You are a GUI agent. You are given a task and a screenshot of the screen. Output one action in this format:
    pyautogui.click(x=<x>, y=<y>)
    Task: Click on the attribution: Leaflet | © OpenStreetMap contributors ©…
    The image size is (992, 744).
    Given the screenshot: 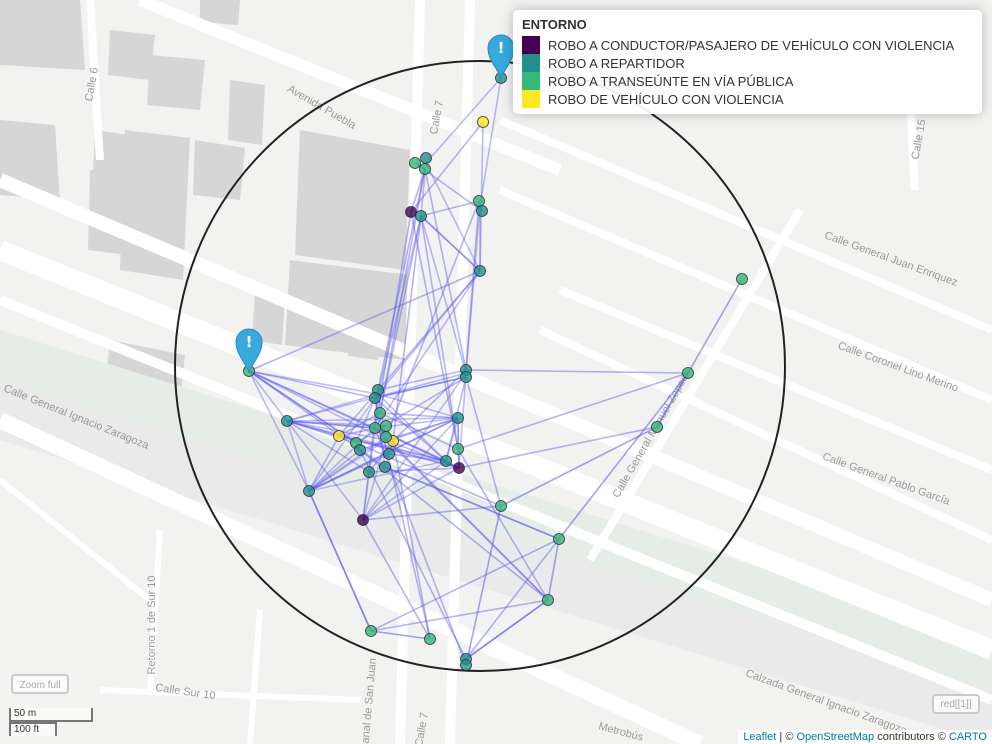 What is the action you would take?
    pyautogui.click(x=865, y=737)
    